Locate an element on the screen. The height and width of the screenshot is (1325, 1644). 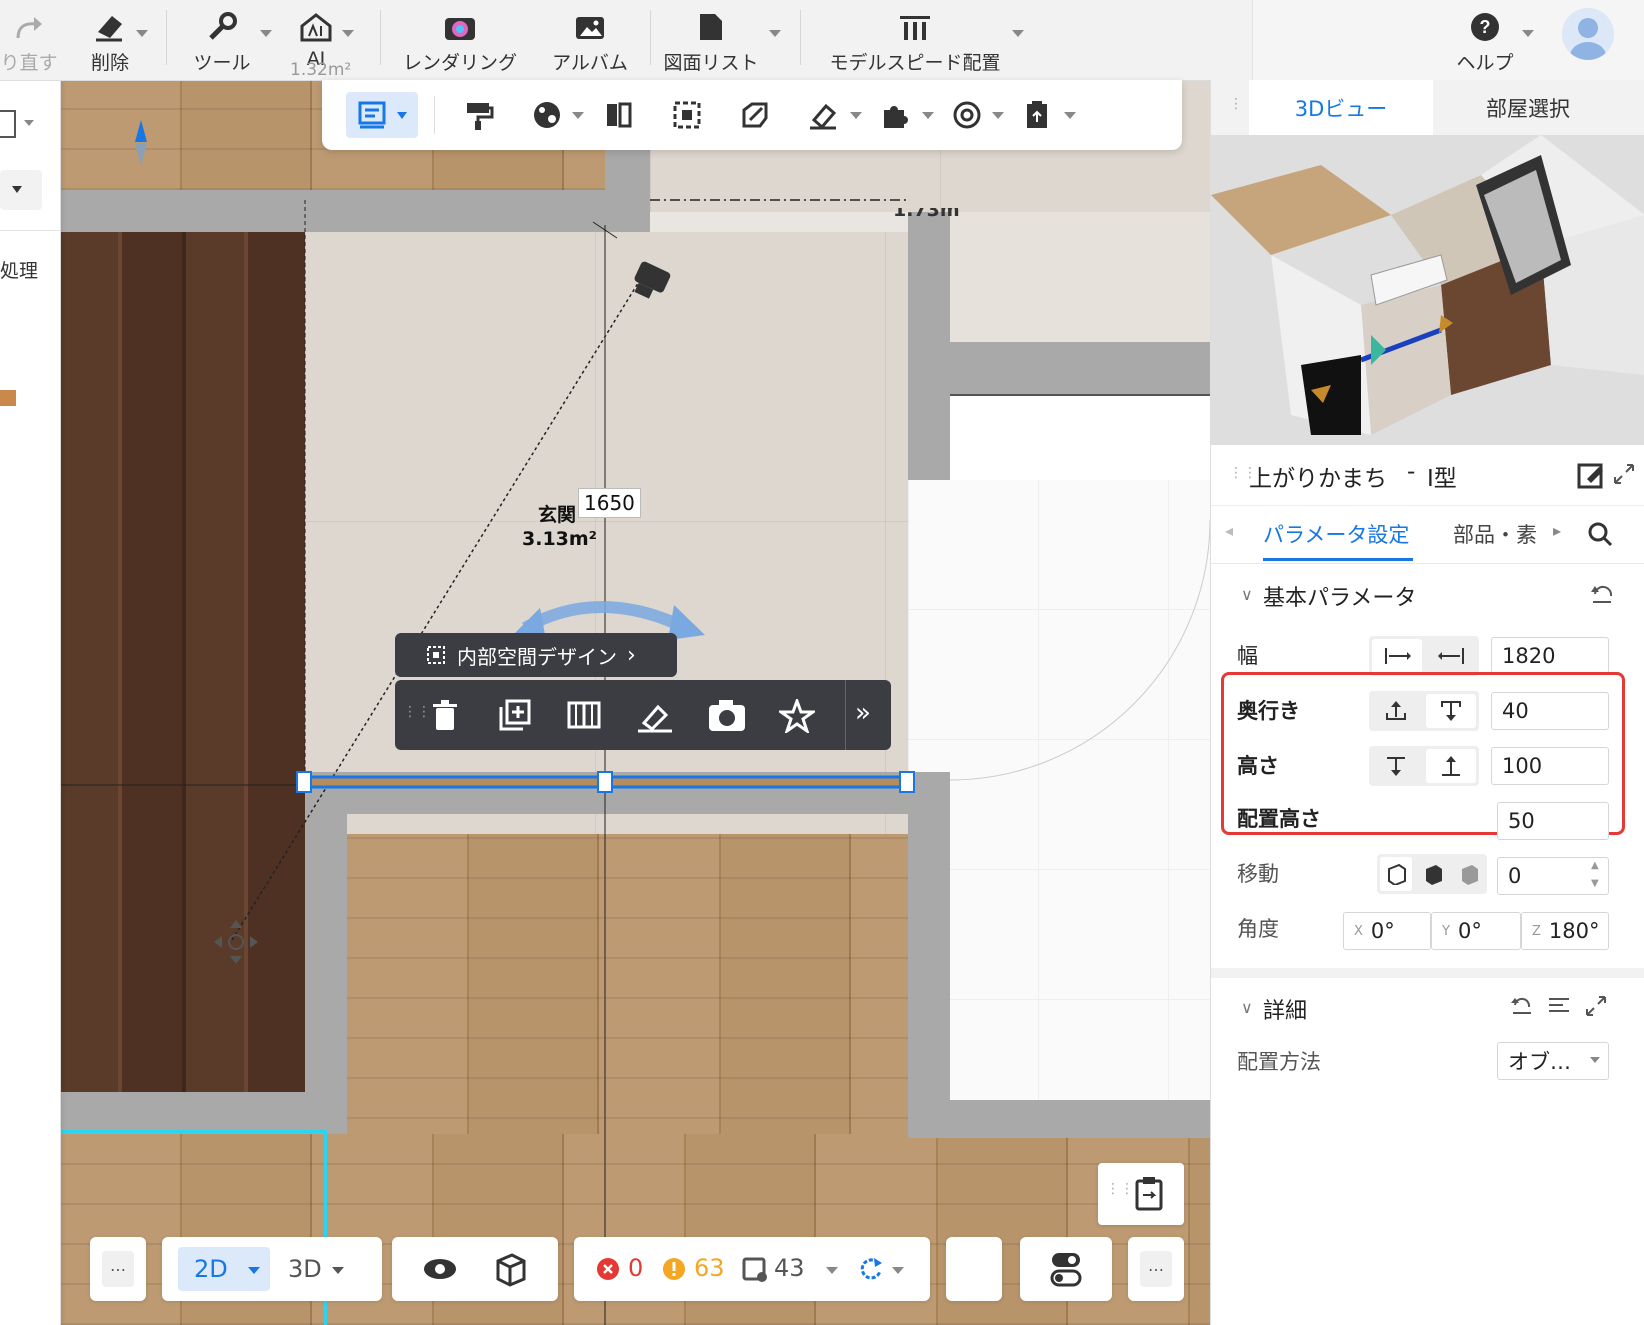
depth-up-button is located at coordinates (1396, 711).